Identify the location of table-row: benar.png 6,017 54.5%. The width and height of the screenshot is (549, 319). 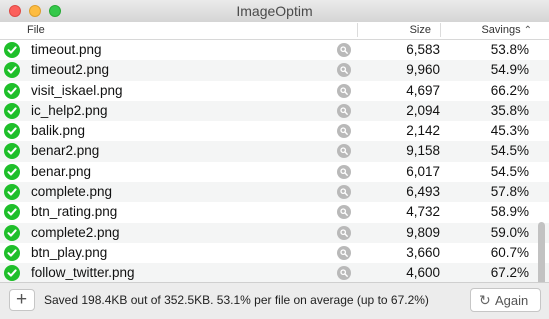
(274, 172).